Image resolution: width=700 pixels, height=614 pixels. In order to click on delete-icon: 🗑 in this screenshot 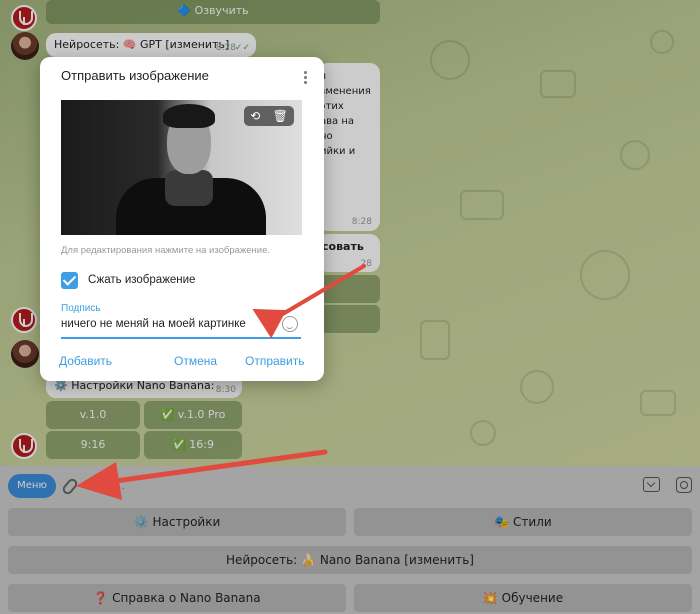, I will do `click(280, 116)`.